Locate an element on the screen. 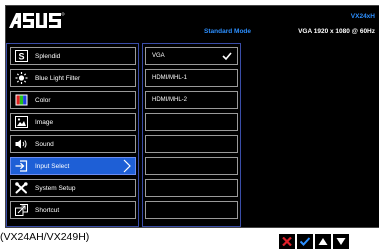 This screenshot has width=379, height=249. resolution-label: VGA 1920 x 1080 @ 60Hz is located at coordinates (336, 31).